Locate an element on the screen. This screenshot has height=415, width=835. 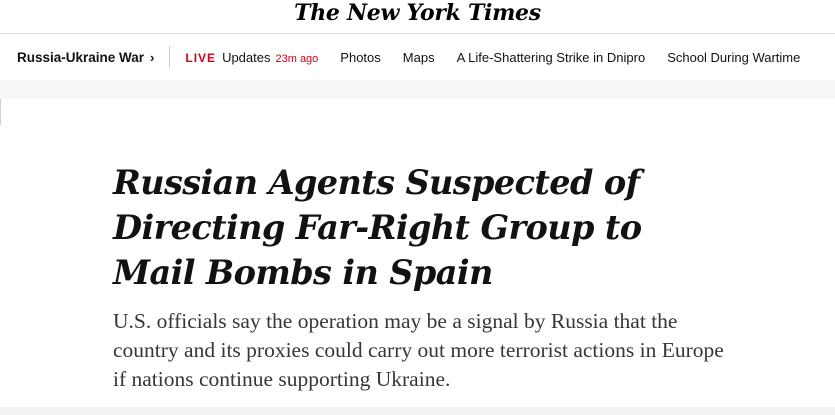
nav-divider is located at coordinates (170, 57).